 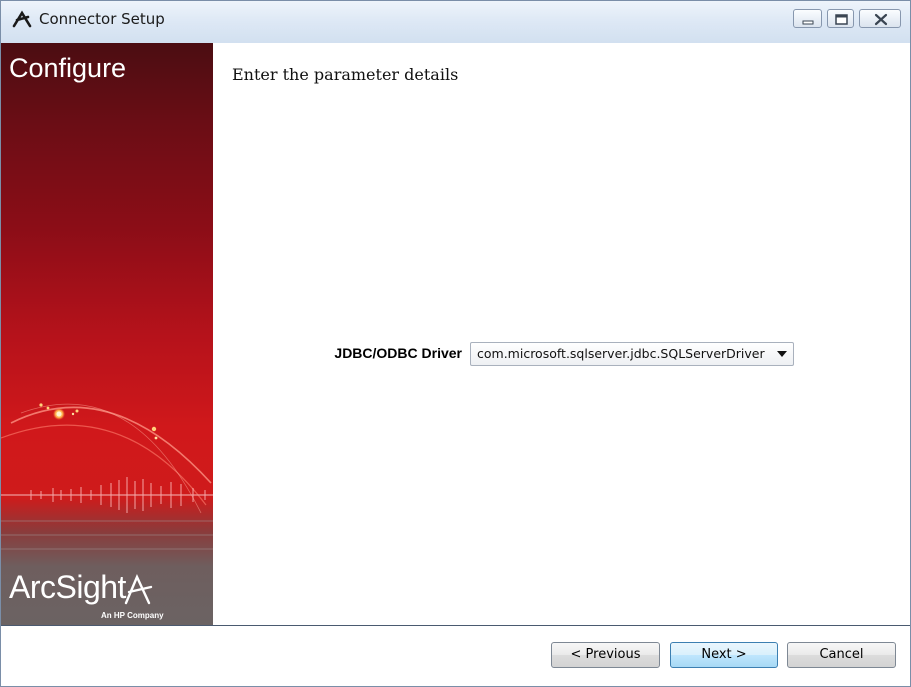 I want to click on maximize-button, so click(x=840, y=18).